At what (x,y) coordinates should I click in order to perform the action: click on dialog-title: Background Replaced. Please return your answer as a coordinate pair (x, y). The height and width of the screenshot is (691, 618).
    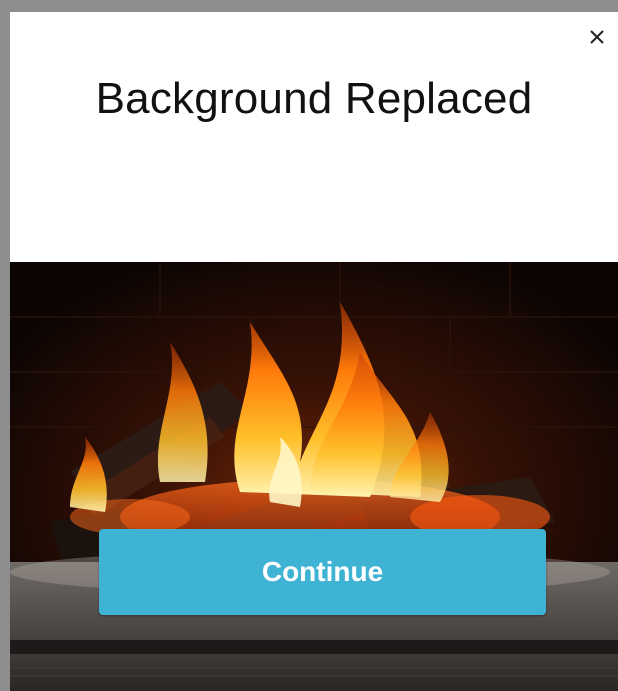
    Looking at the image, I should click on (314, 98).